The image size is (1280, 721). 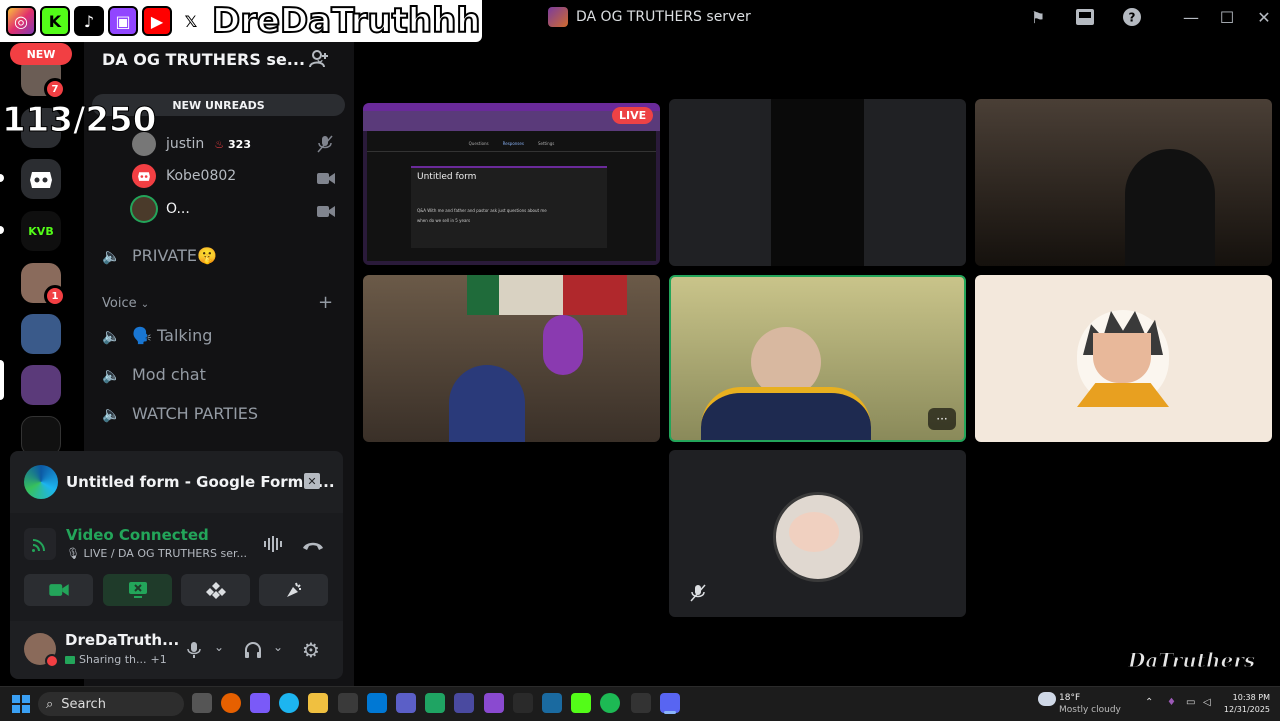 I want to click on inbox-icon, so click(x=1085, y=17).